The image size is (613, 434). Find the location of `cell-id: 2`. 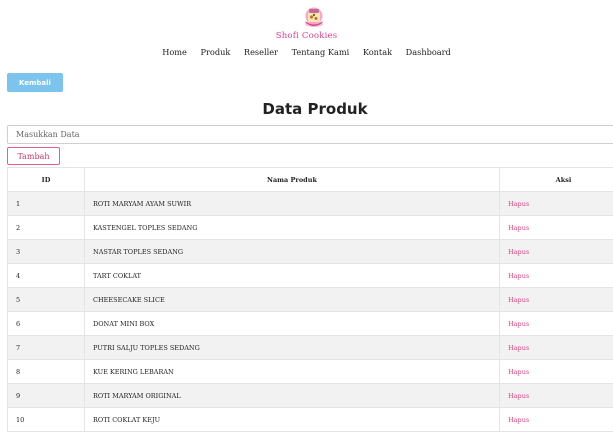

cell-id: 2 is located at coordinates (46, 227).